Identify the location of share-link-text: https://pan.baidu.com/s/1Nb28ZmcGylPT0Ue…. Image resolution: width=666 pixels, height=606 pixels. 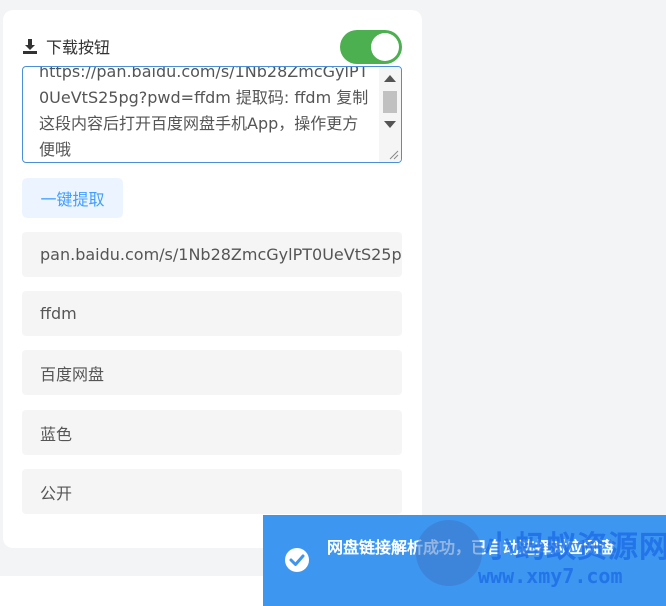
(204, 112).